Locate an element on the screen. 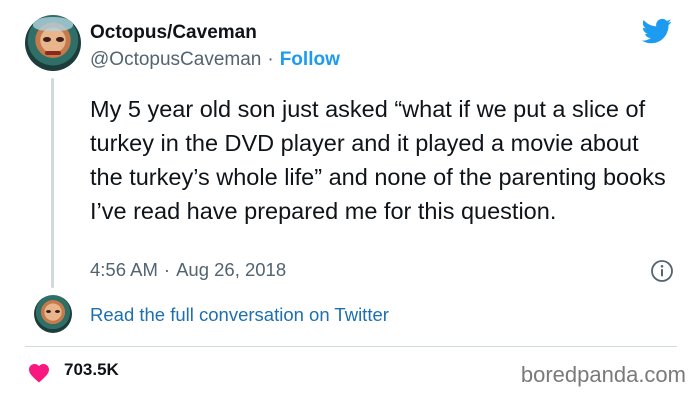  tweet-time: 4:56 AM is located at coordinates (124, 269).